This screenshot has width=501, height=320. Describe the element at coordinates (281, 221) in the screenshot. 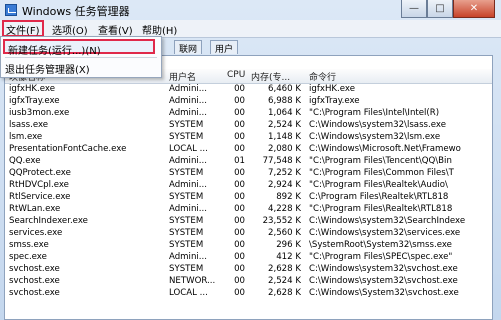

I see `process-memory-cell: 23,552 K` at that location.